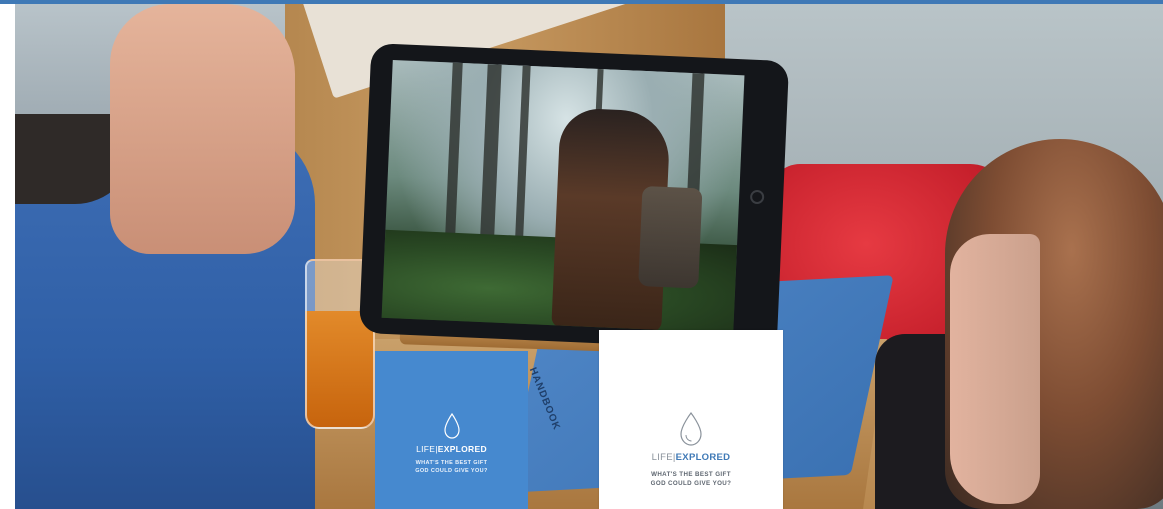 Image resolution: width=1163 pixels, height=509 pixels. Describe the element at coordinates (670, 237) in the screenshot. I see `woven-basket` at that location.